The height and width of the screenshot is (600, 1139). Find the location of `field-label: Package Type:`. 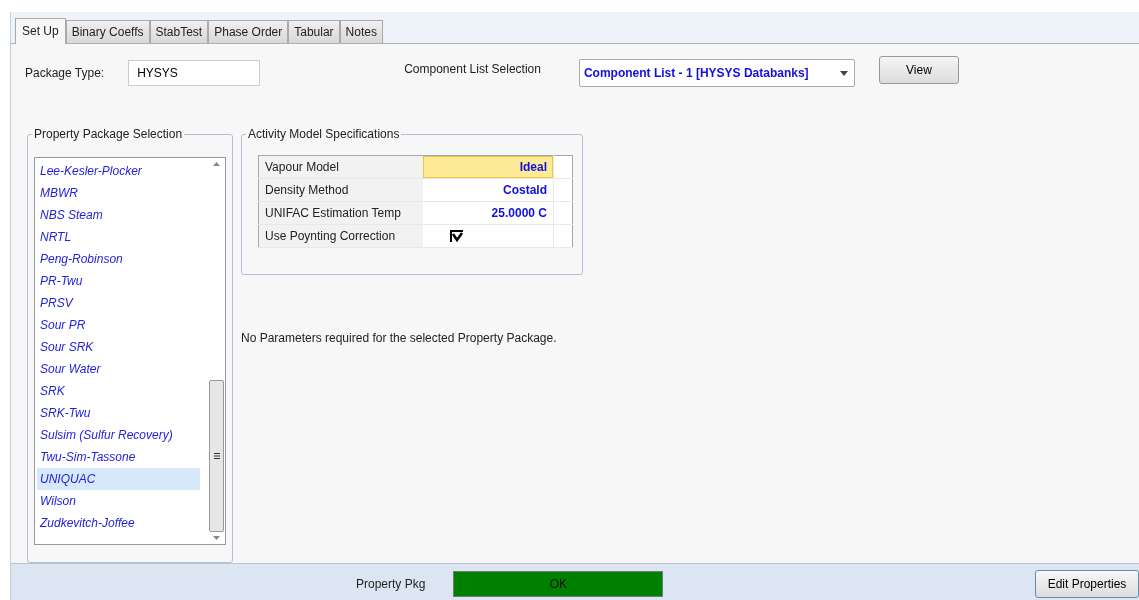

field-label: Package Type: is located at coordinates (65, 73).